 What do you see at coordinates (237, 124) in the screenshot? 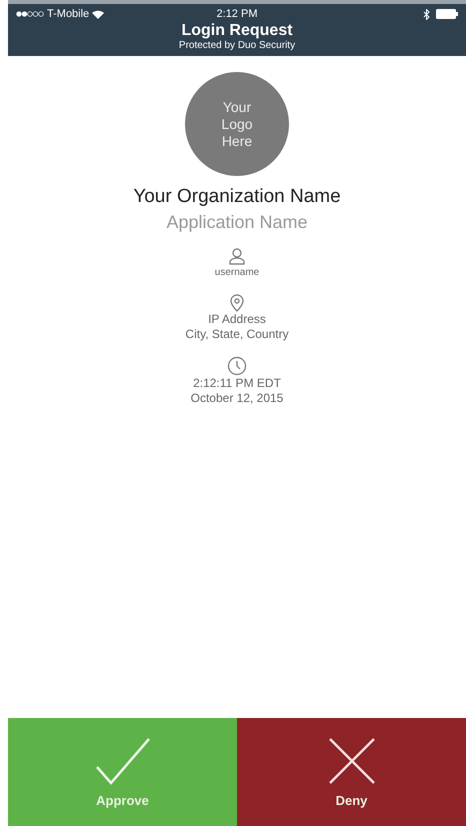
I see `logo-text: Logo` at bounding box center [237, 124].